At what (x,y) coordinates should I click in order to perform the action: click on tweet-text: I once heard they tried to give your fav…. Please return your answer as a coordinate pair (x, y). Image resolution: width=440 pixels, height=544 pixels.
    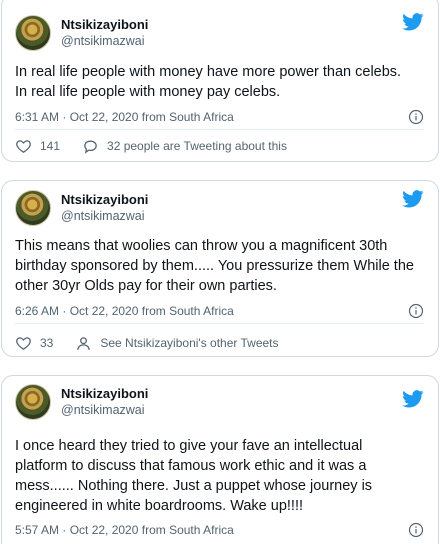
    Looking at the image, I should click on (219, 476).